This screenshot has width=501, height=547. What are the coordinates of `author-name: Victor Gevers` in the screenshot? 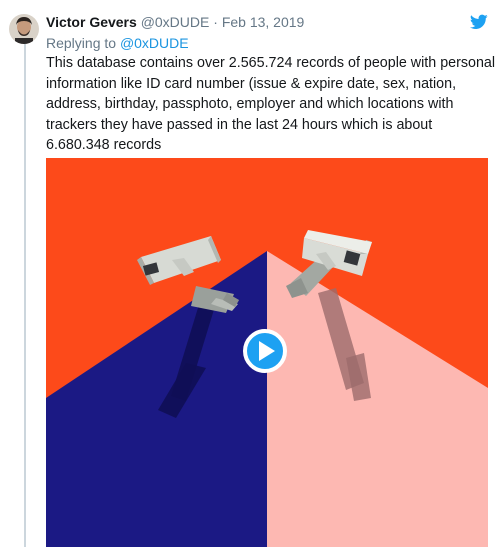 It's located at (91, 22).